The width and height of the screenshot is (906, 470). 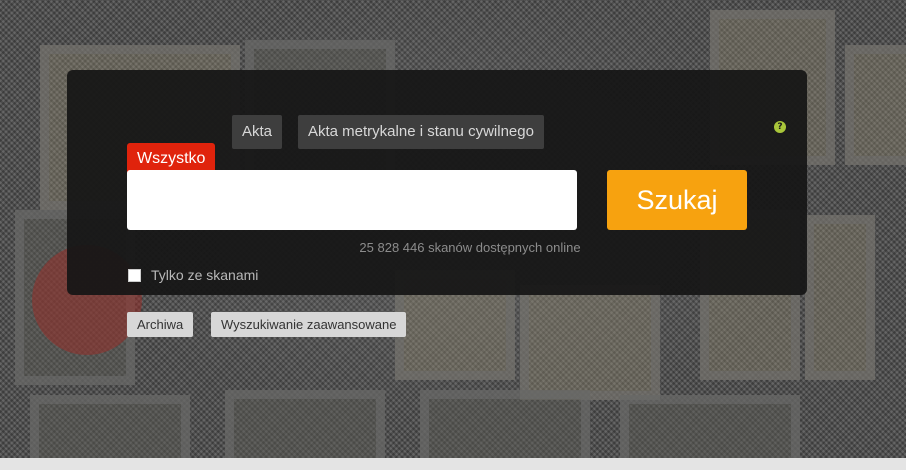 What do you see at coordinates (677, 200) in the screenshot?
I see `search-button: Szukaj` at bounding box center [677, 200].